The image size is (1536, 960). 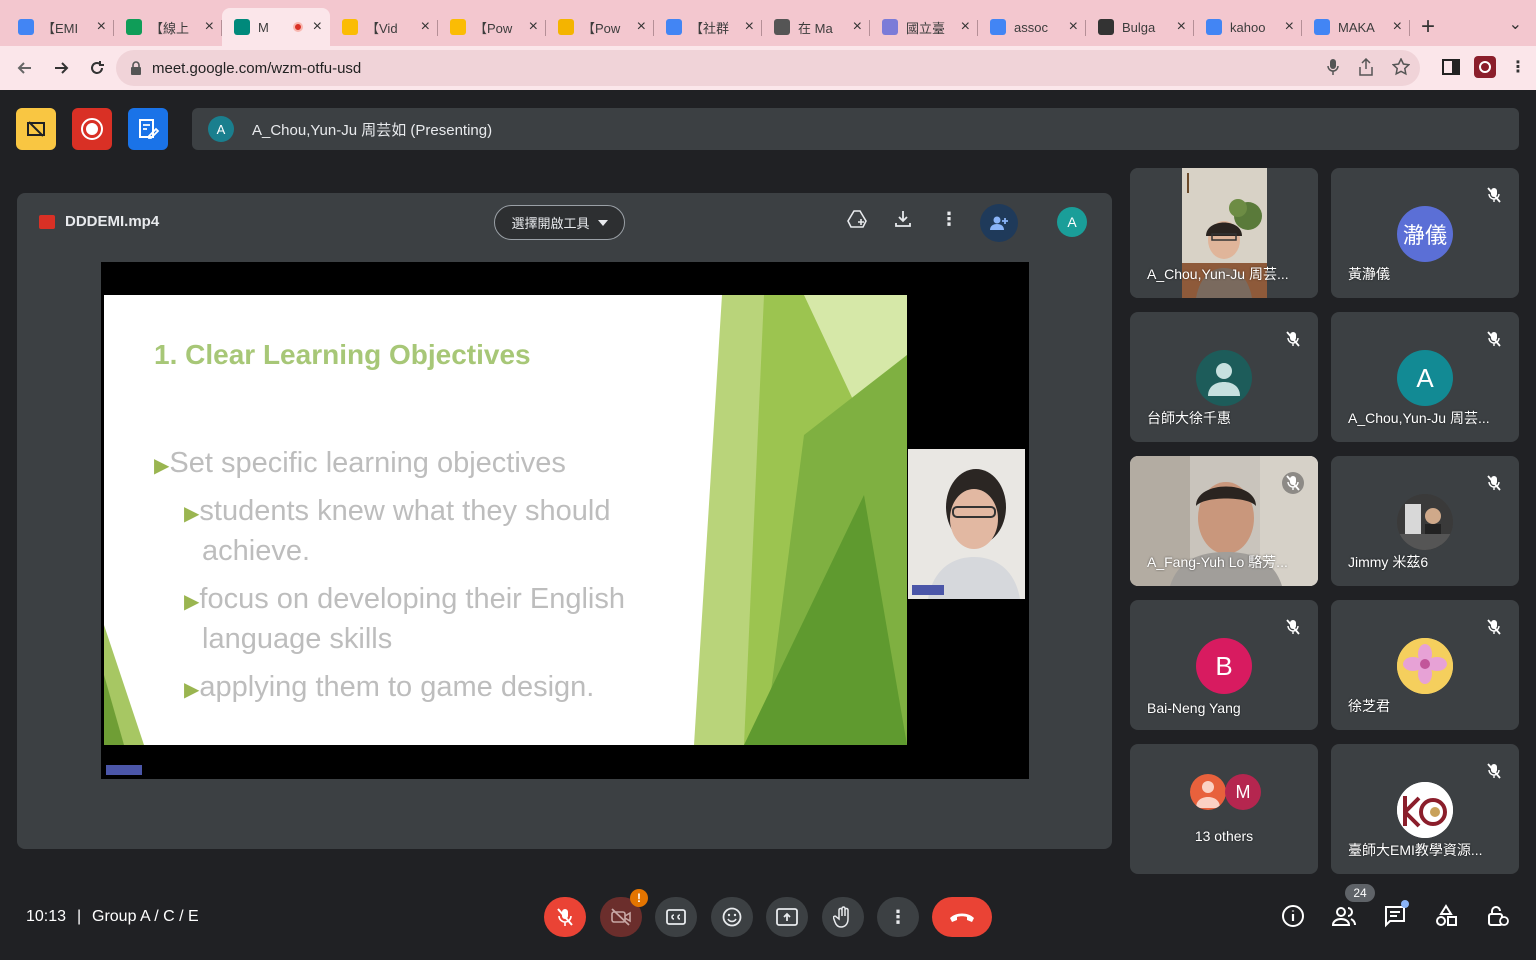 I want to click on name-tag, so click(x=928, y=590).